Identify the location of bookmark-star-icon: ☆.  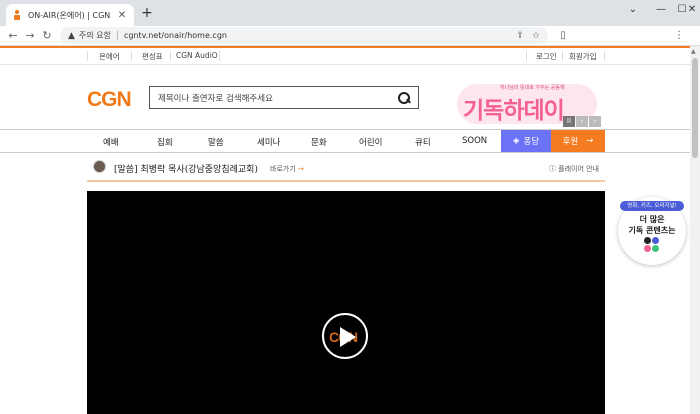
(536, 36).